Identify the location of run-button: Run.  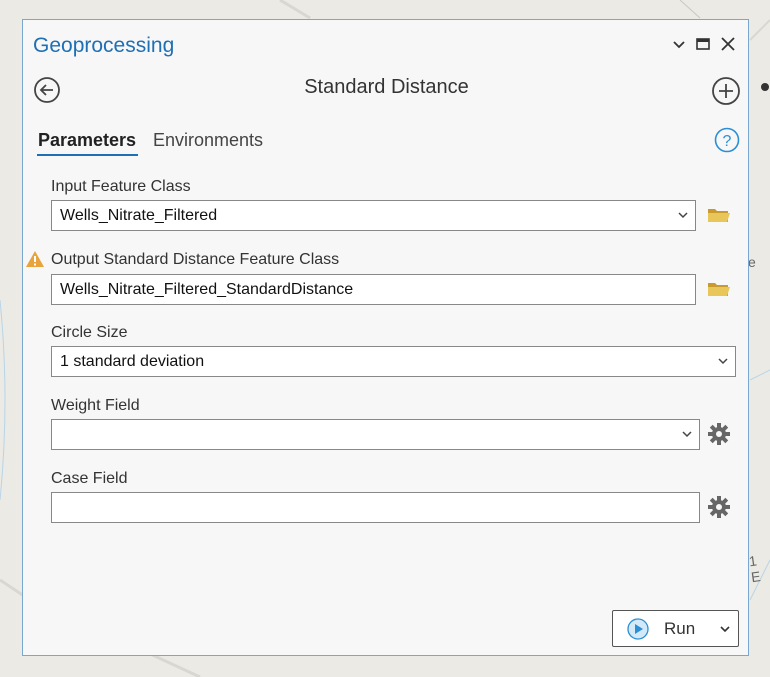
(675, 628).